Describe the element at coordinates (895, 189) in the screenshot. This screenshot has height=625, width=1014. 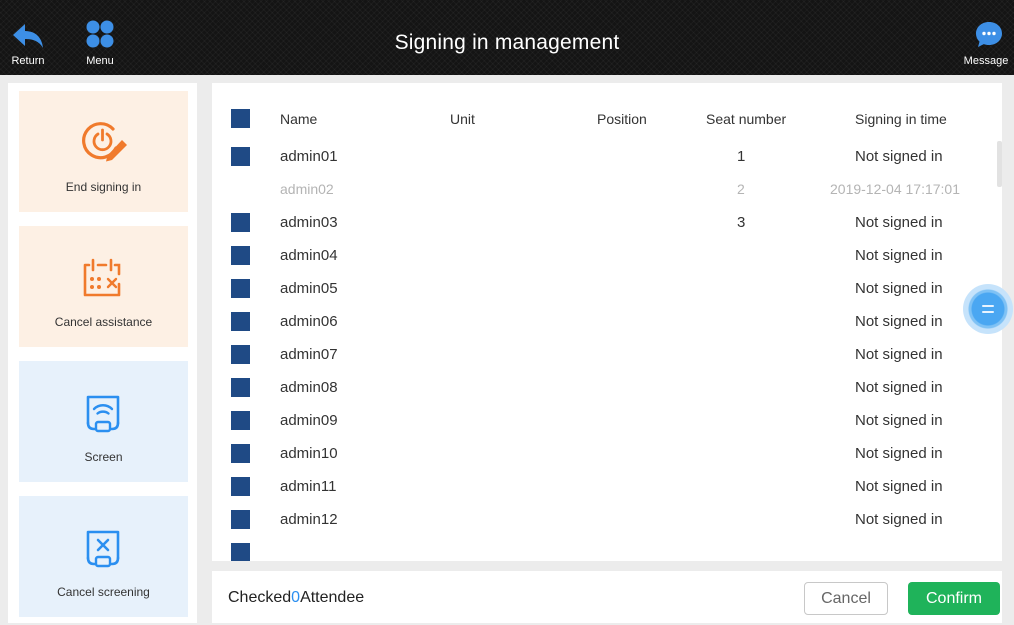
I see `cell-signing-in-time: 2019-12-04 17:17:01` at that location.